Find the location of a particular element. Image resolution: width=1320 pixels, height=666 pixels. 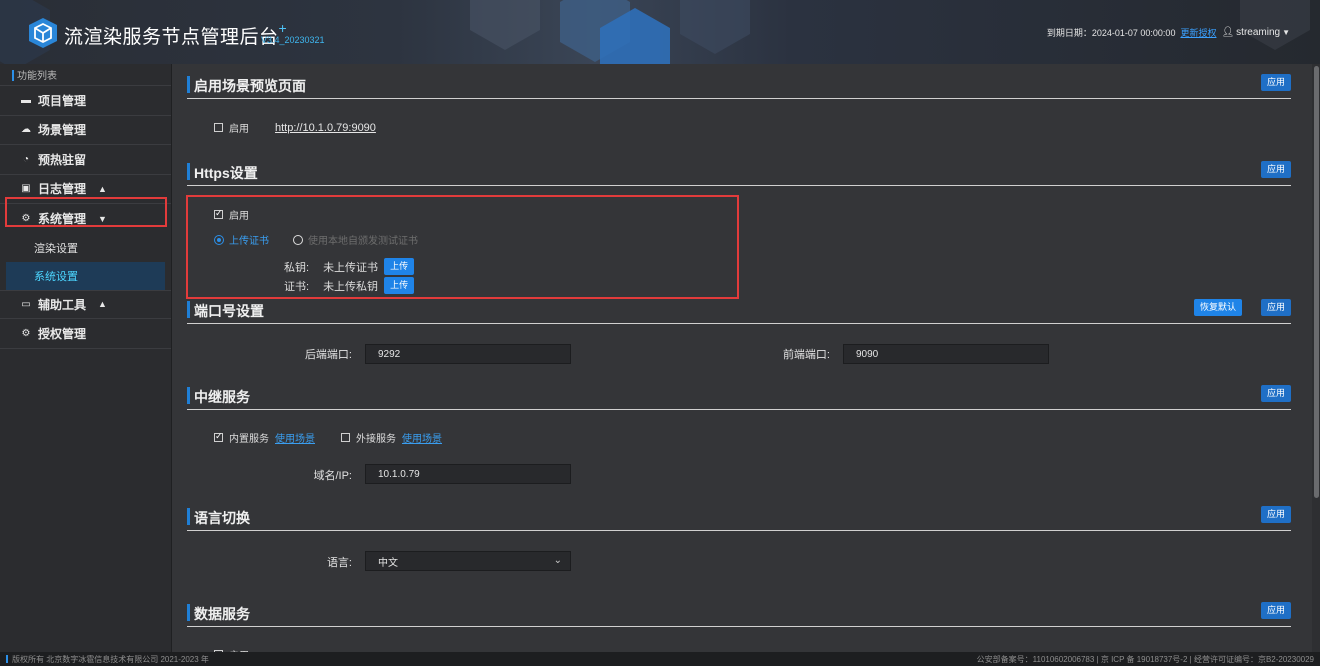

folder-icon: ▬ is located at coordinates (26, 100).